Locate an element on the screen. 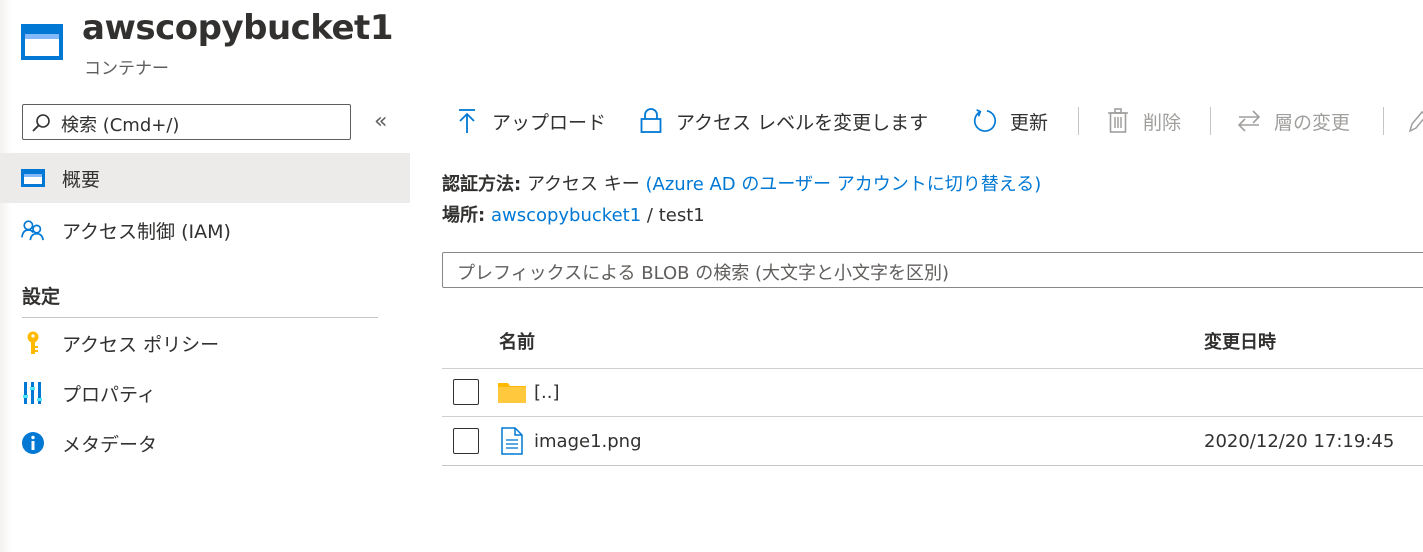  delete-label: 削除 is located at coordinates (1162, 122).